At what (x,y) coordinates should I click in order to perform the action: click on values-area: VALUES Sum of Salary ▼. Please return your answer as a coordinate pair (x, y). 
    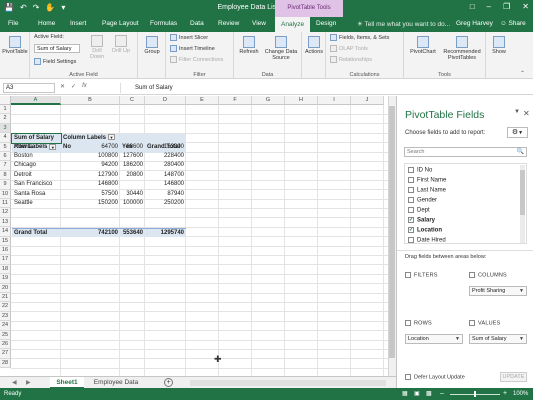
    Looking at the image, I should click on (500, 347).